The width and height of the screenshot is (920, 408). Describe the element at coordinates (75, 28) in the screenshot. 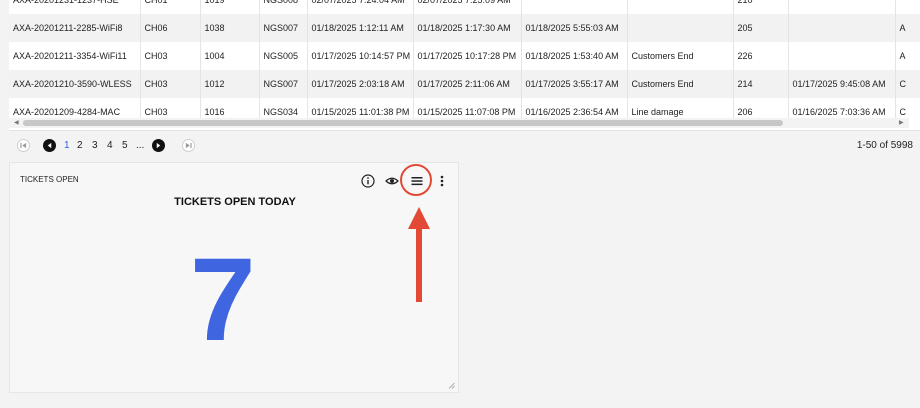

I see `table-cell: AXA-20201211-2285-WiFi8` at that location.